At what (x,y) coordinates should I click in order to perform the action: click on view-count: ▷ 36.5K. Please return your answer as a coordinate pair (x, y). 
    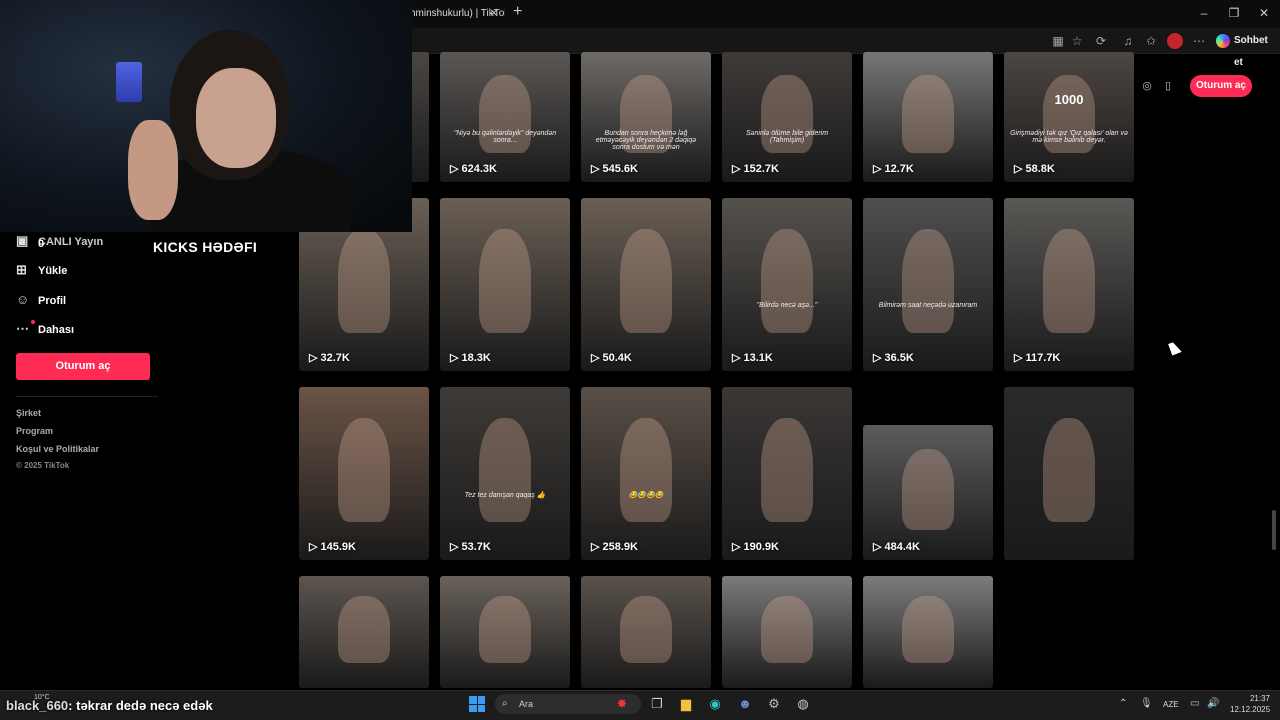
    Looking at the image, I should click on (893, 357).